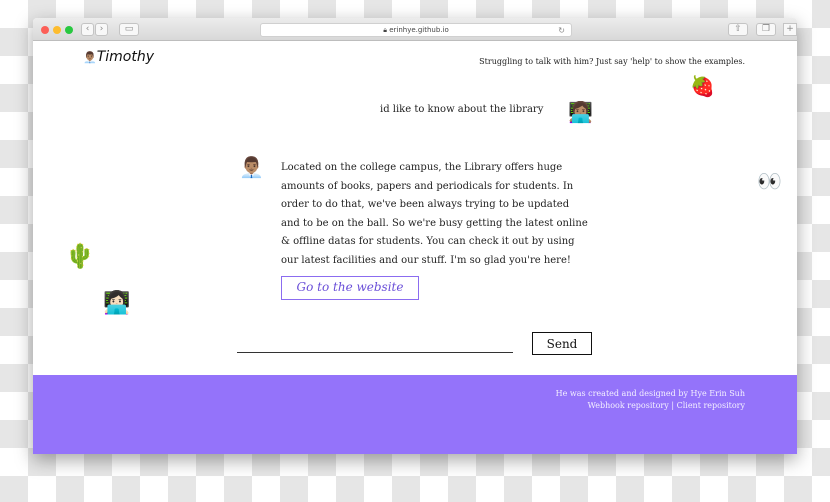 This screenshot has width=830, height=502. I want to click on url-text: erinhye.github.io, so click(419, 30).